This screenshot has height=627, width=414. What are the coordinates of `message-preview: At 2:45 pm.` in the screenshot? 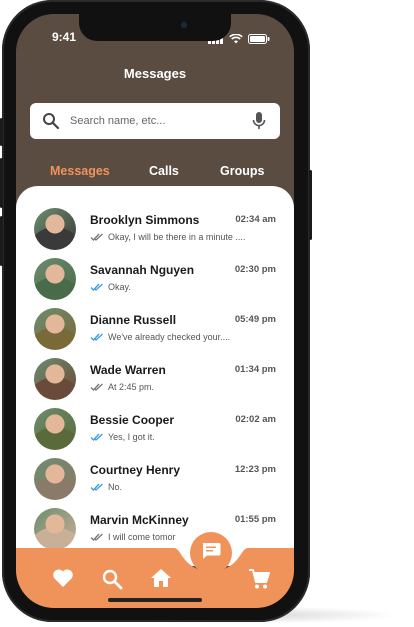 It's located at (122, 387).